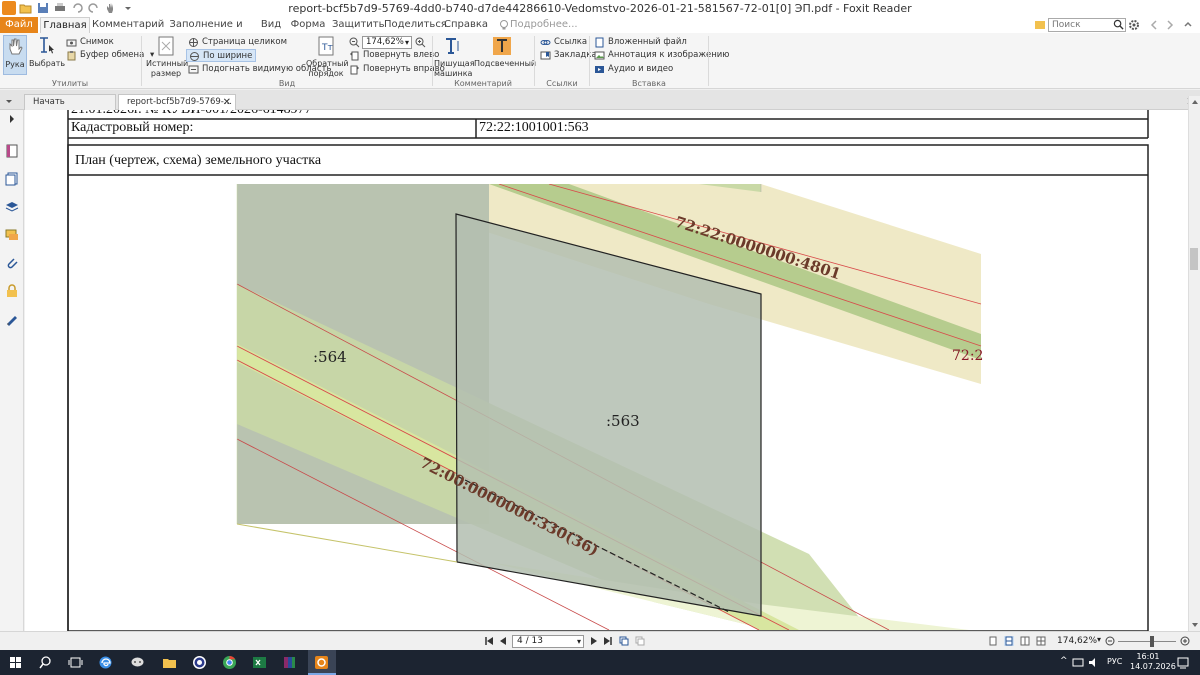 The height and width of the screenshot is (675, 1200). I want to click on single-page-view-icon, so click(993, 641).